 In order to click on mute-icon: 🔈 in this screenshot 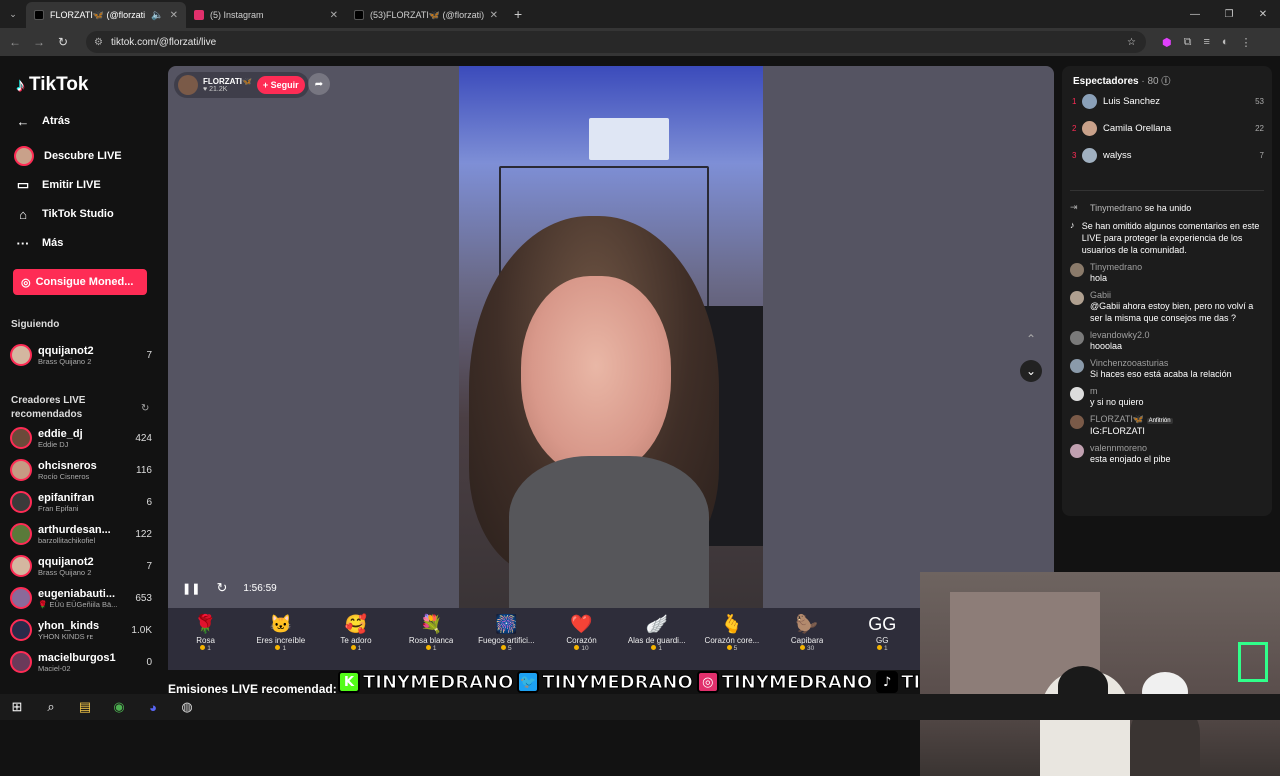, I will do `click(157, 15)`.